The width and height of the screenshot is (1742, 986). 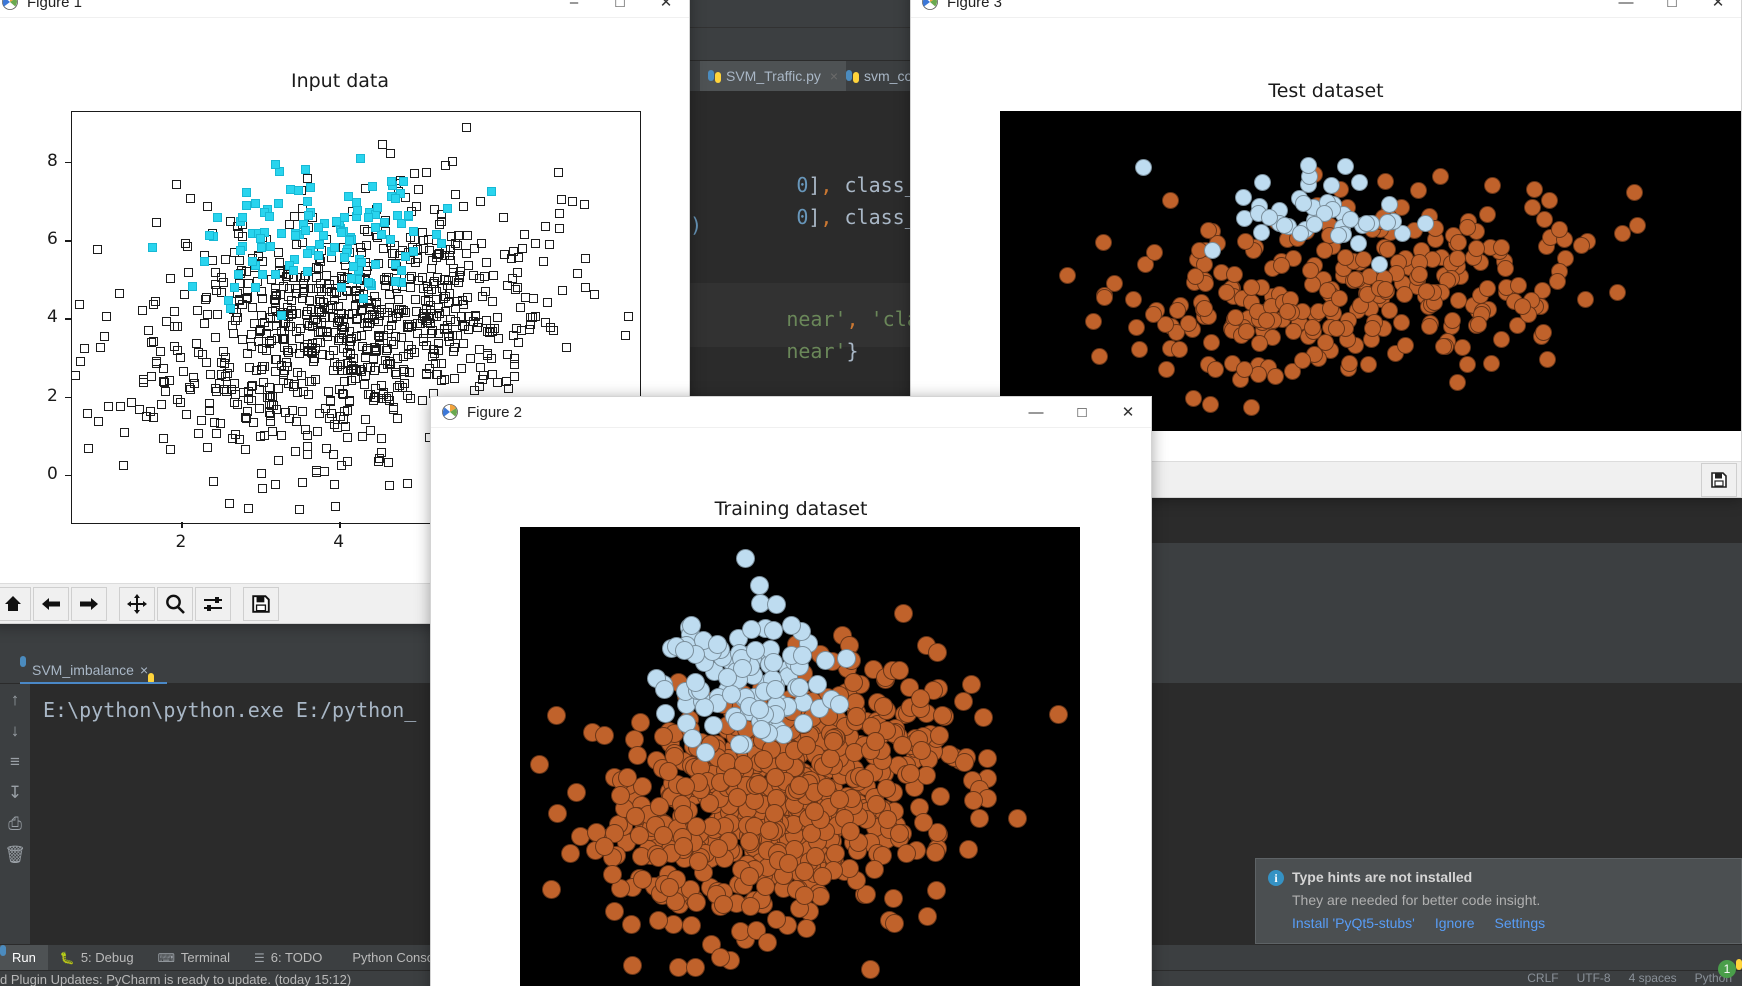 What do you see at coordinates (1594, 978) in the screenshot?
I see `status-encoding: UTF-8` at bounding box center [1594, 978].